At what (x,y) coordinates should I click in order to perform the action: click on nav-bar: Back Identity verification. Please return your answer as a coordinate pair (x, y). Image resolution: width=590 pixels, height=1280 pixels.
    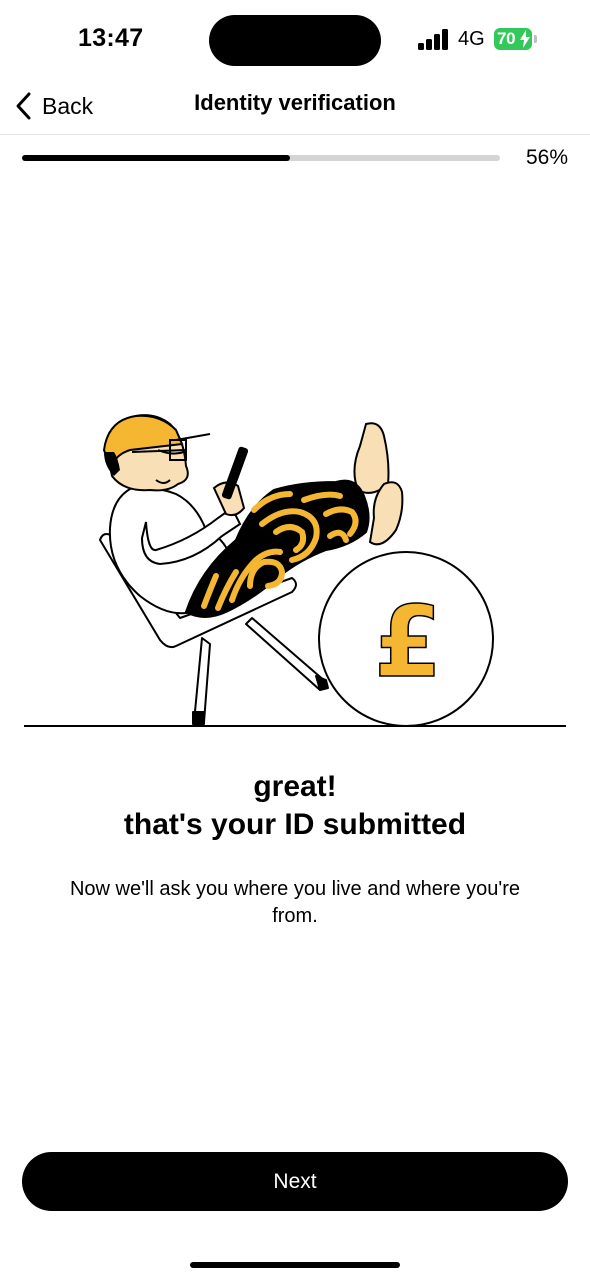
    Looking at the image, I should click on (295, 107).